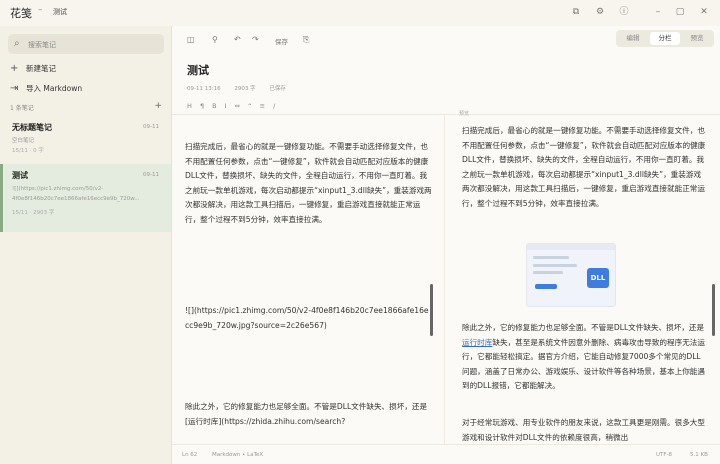  Describe the element at coordinates (198, 70) in the screenshot. I see `document-title: 测试` at that location.